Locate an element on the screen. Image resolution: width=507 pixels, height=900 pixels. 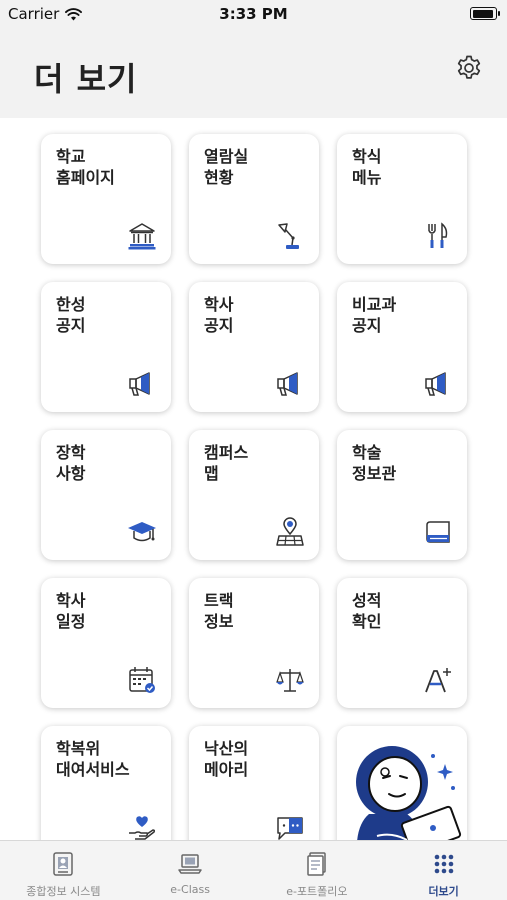
header: 더 보기 is located at coordinates (253, 73).